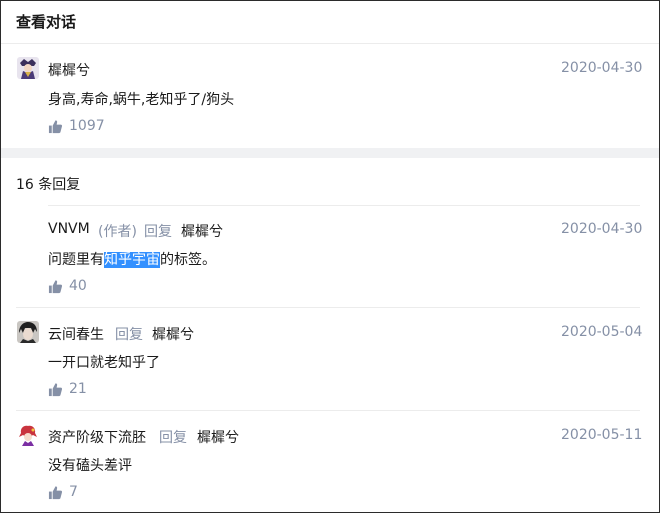 Image resolution: width=660 pixels, height=513 pixels. What do you see at coordinates (48, 185) in the screenshot?
I see `replies-count-title: 16 条回复` at bounding box center [48, 185].